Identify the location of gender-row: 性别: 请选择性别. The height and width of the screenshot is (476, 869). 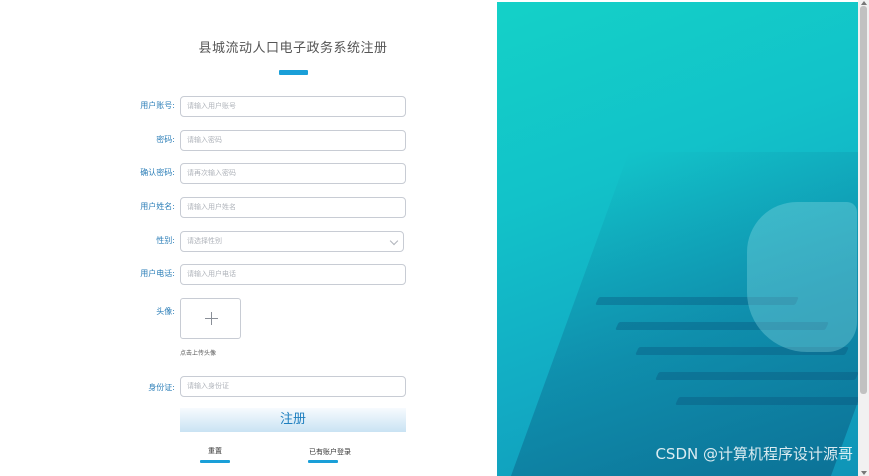
(248, 242).